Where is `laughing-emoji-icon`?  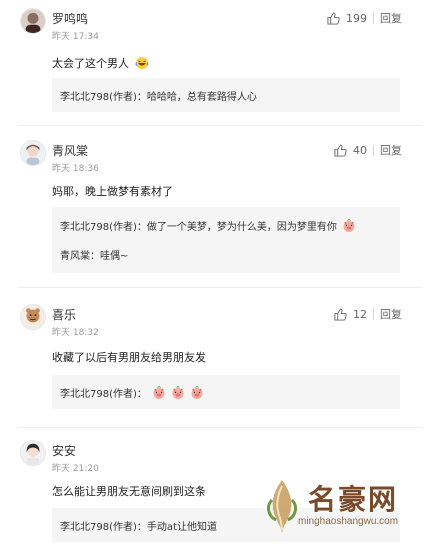 laughing-emoji-icon is located at coordinates (142, 63).